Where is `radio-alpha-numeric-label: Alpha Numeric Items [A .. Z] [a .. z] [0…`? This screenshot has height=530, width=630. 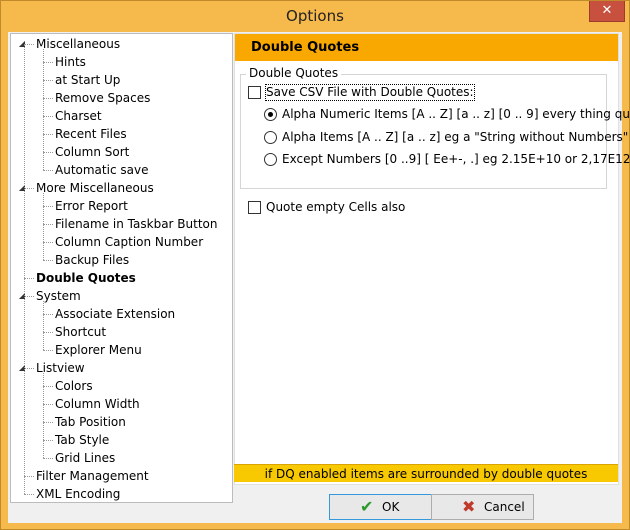
radio-alpha-numeric-label: Alpha Numeric Items [A .. Z] [a .. z] [0… is located at coordinates (456, 114).